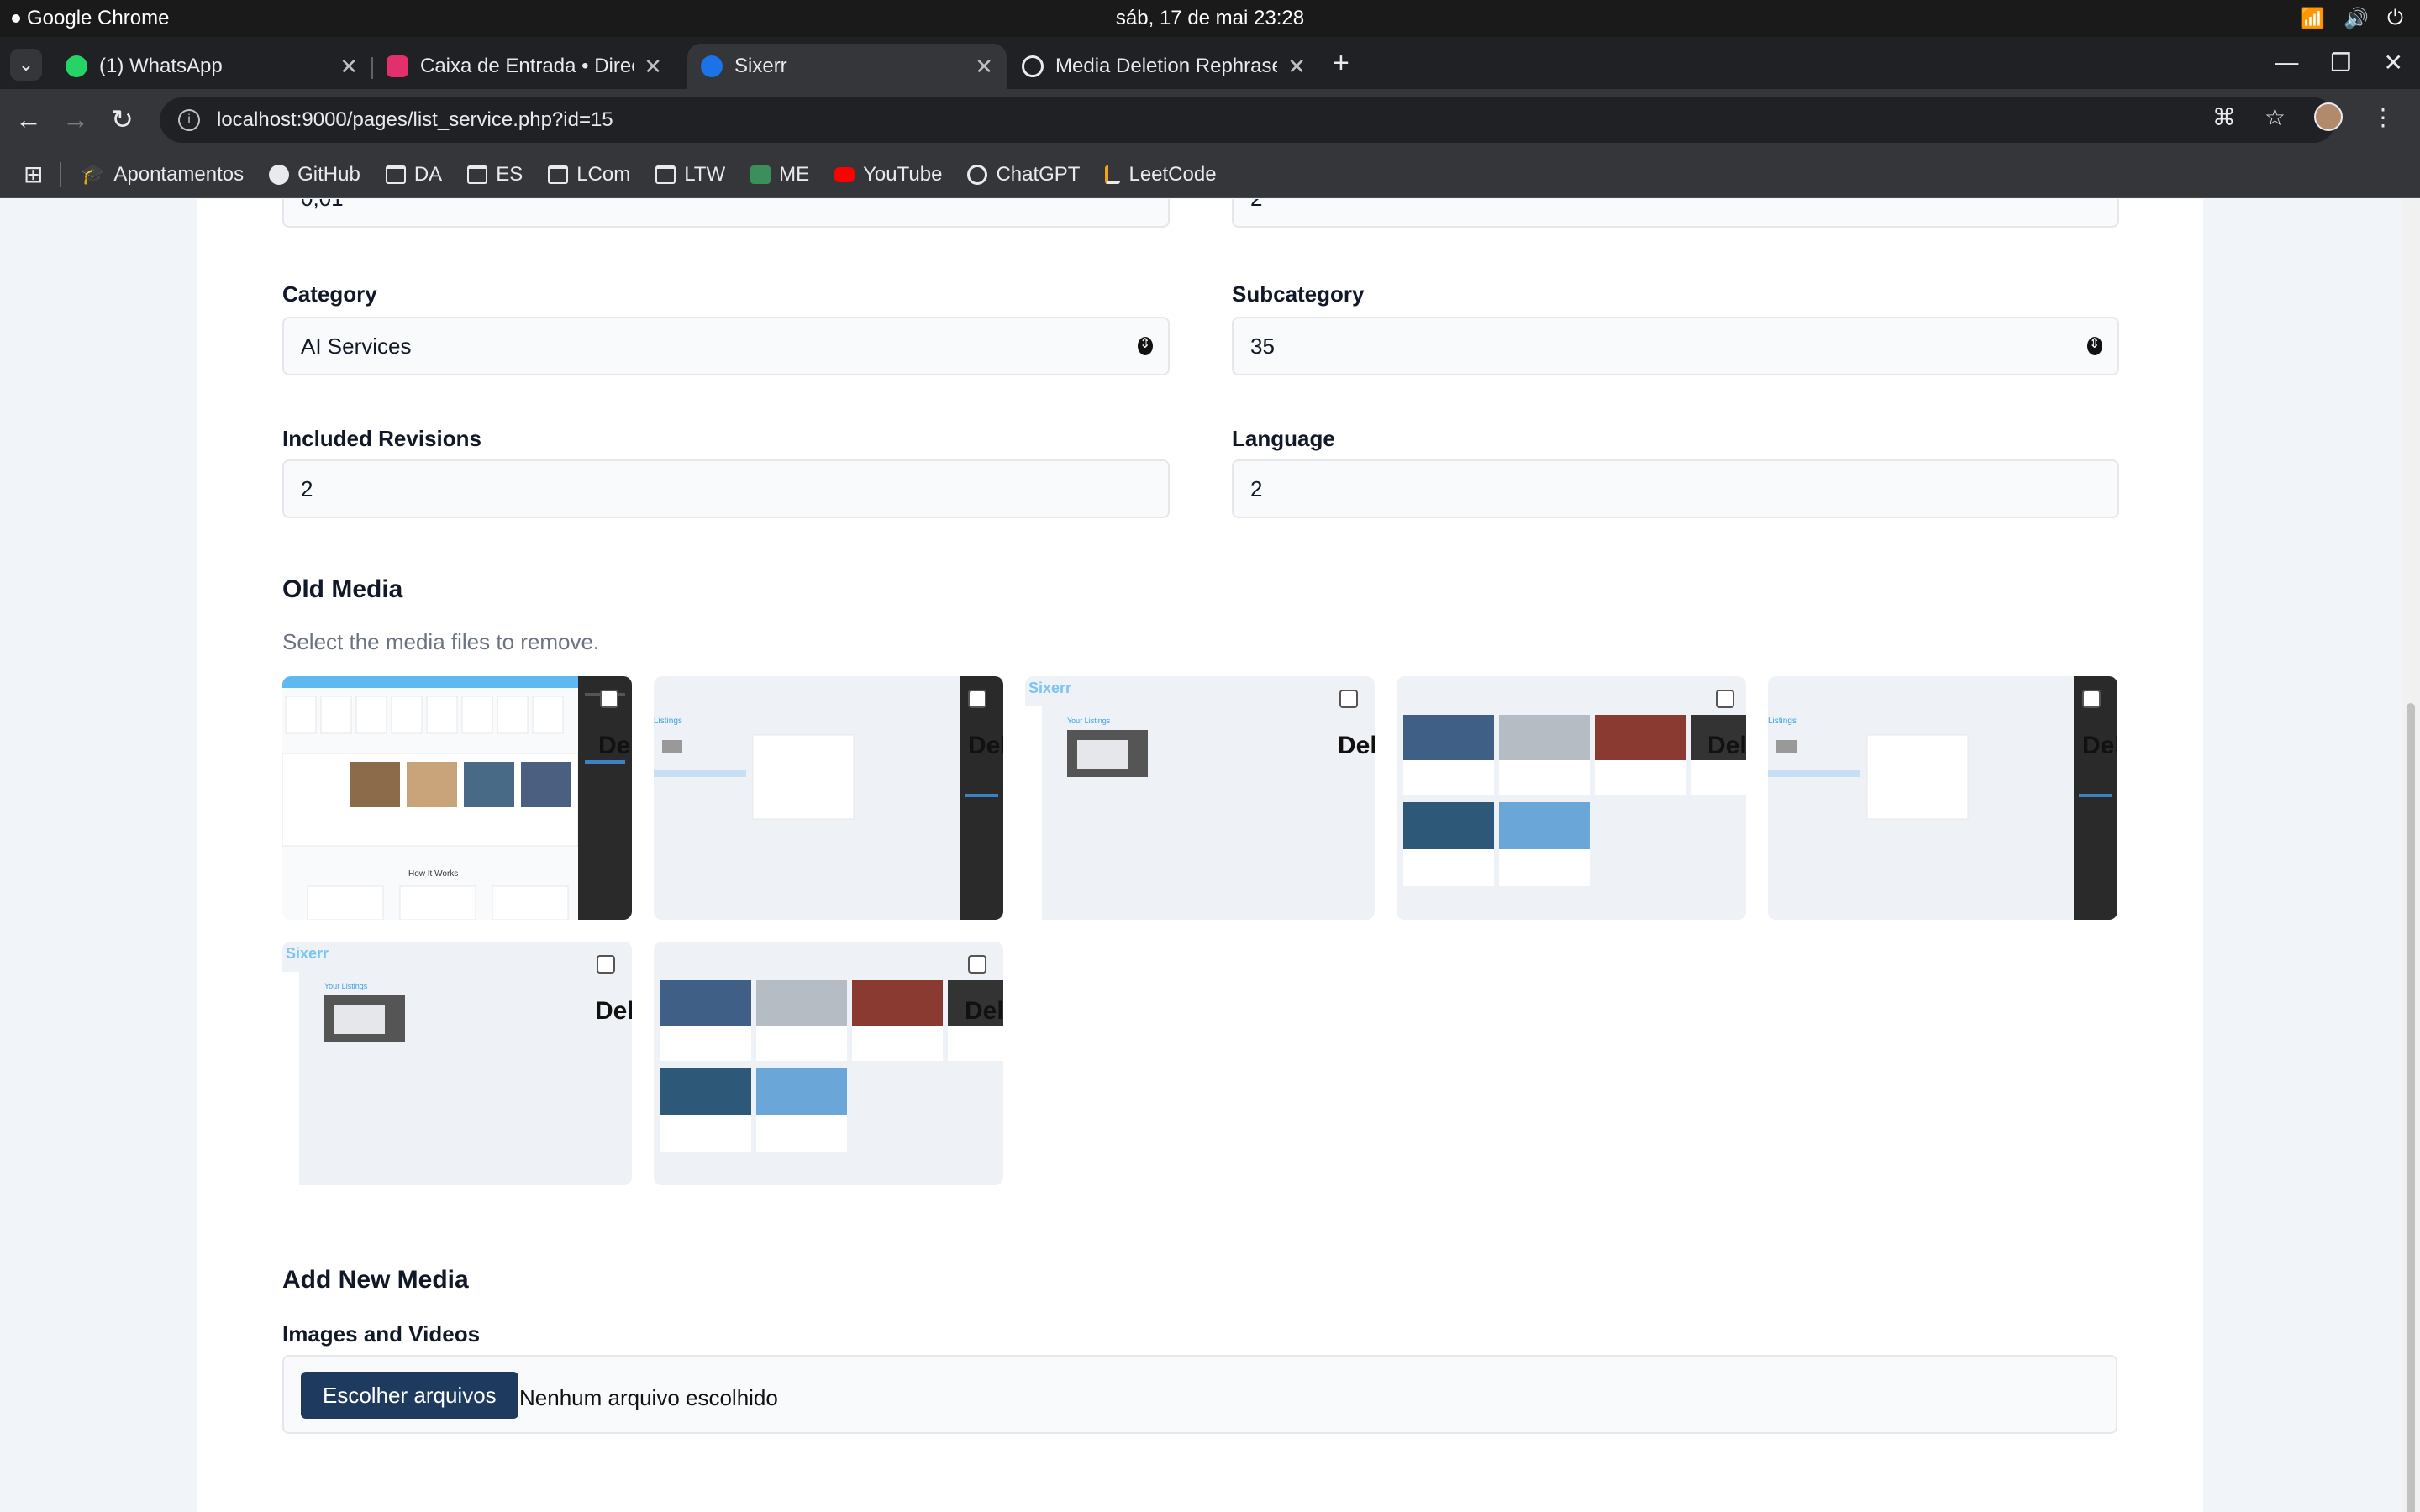 Image resolution: width=2420 pixels, height=1512 pixels. I want to click on system-tray: 📶 🔊 ⏻, so click(2351, 19).